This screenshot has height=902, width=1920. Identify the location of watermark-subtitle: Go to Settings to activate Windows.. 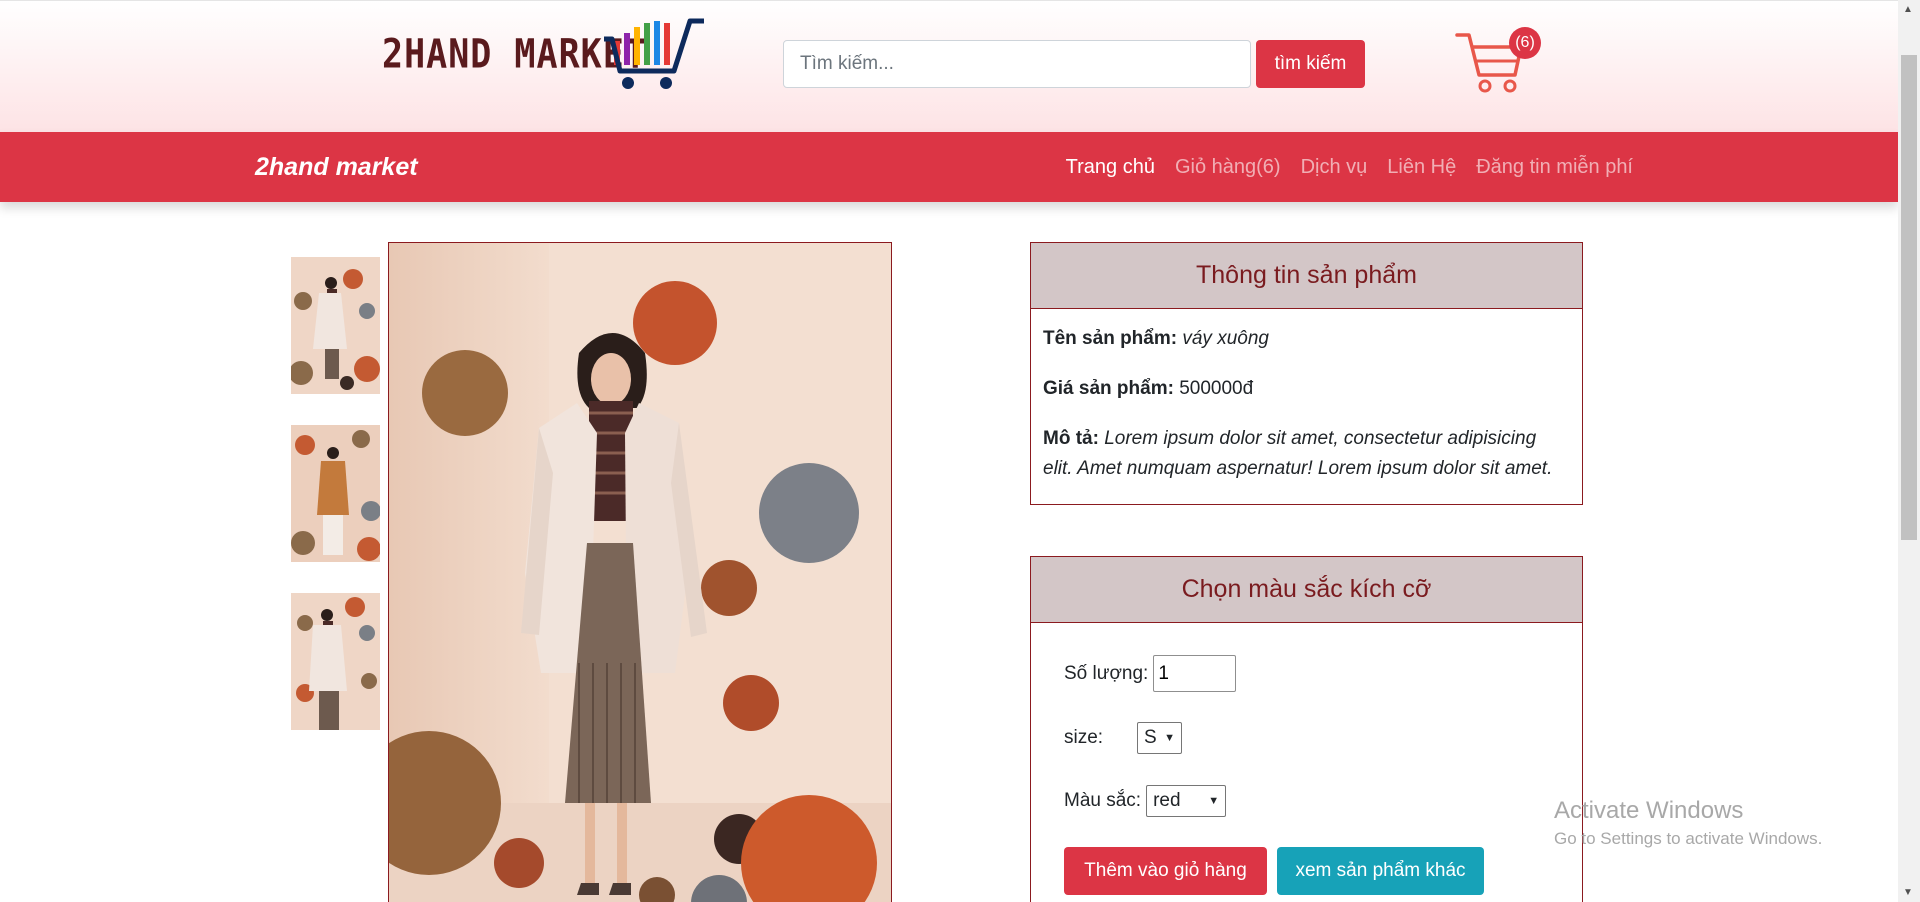
(1688, 838).